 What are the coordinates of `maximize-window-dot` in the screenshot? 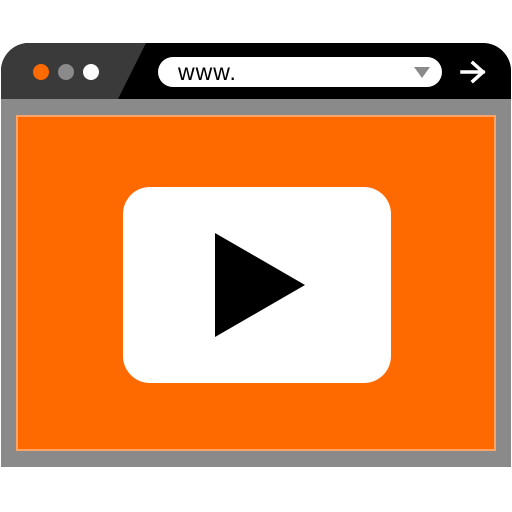 It's located at (91, 72).